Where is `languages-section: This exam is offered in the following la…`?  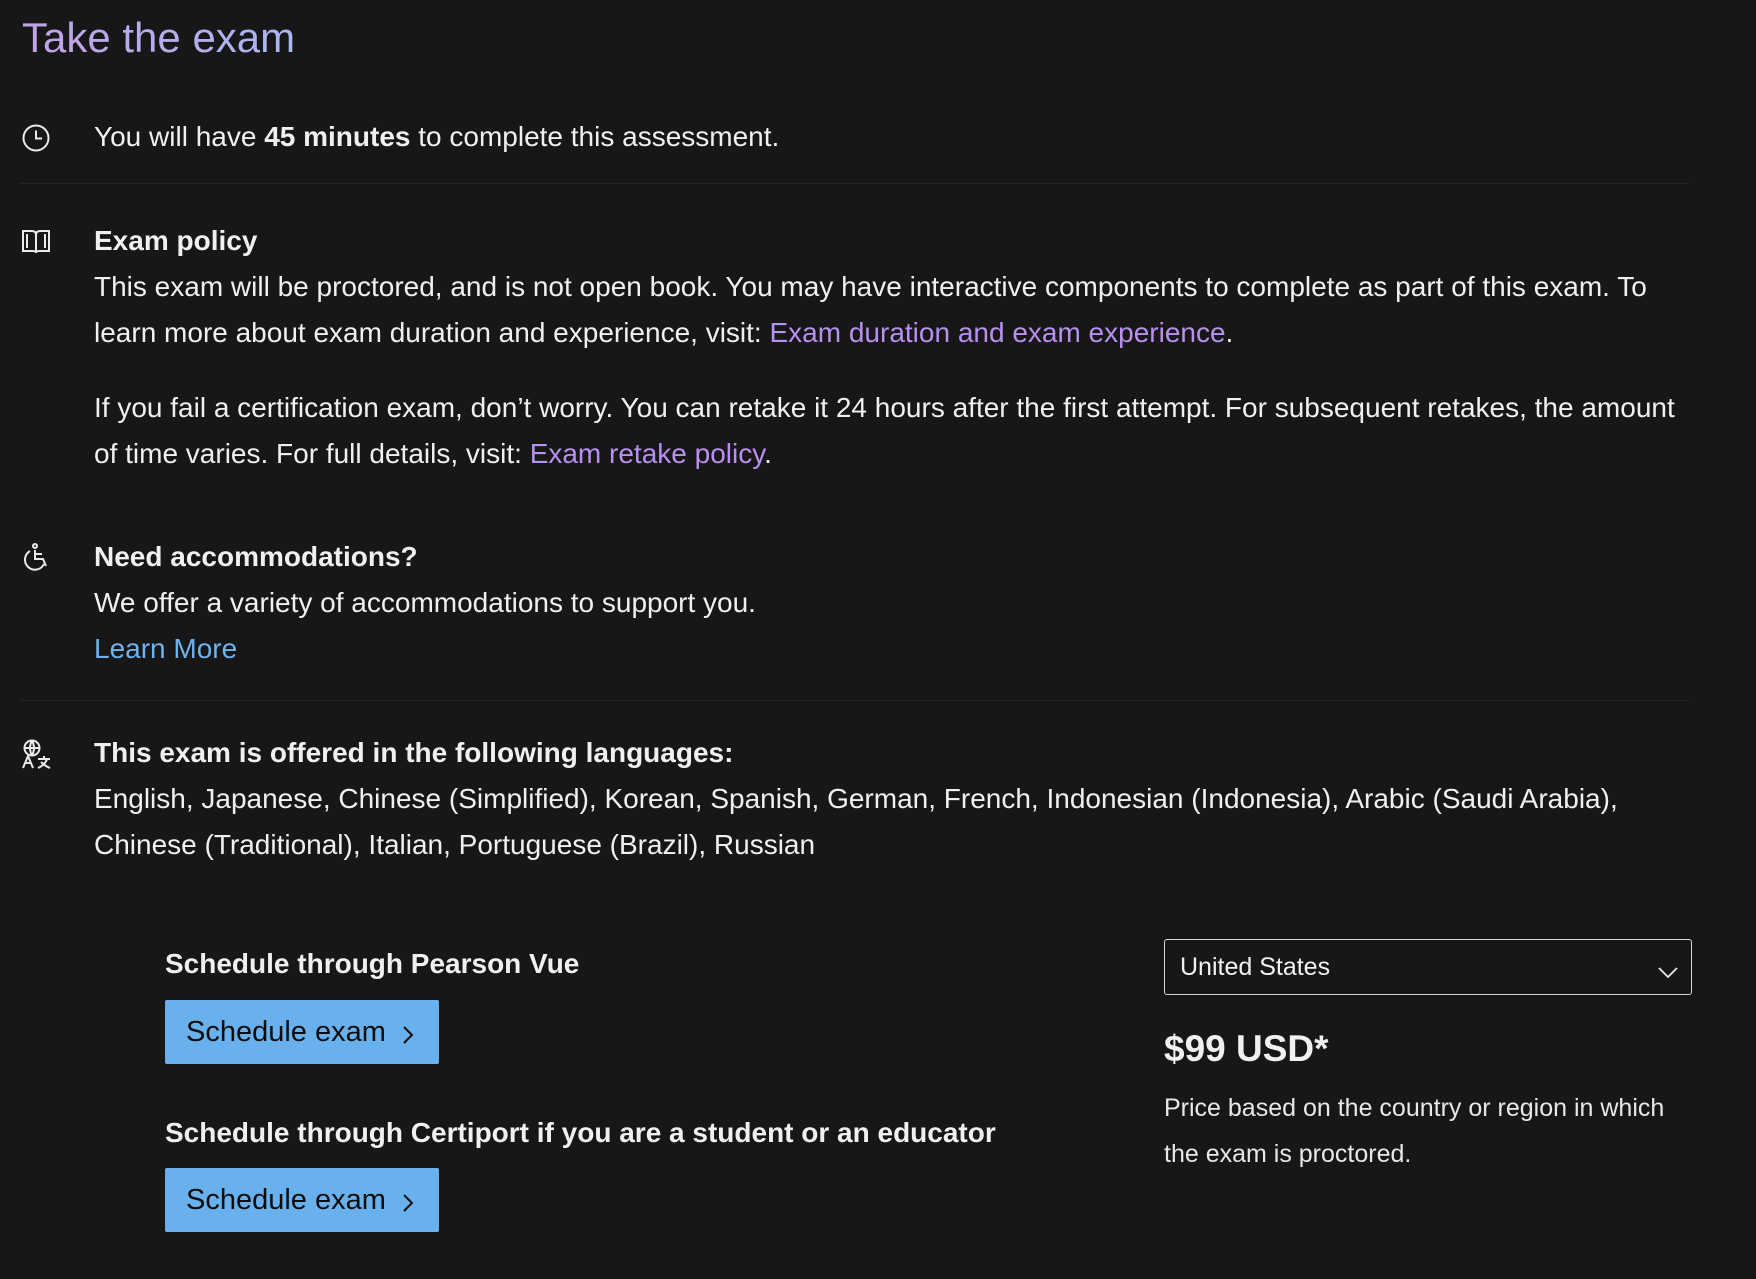
languages-section: This exam is offered in the following la… is located at coordinates (850, 800).